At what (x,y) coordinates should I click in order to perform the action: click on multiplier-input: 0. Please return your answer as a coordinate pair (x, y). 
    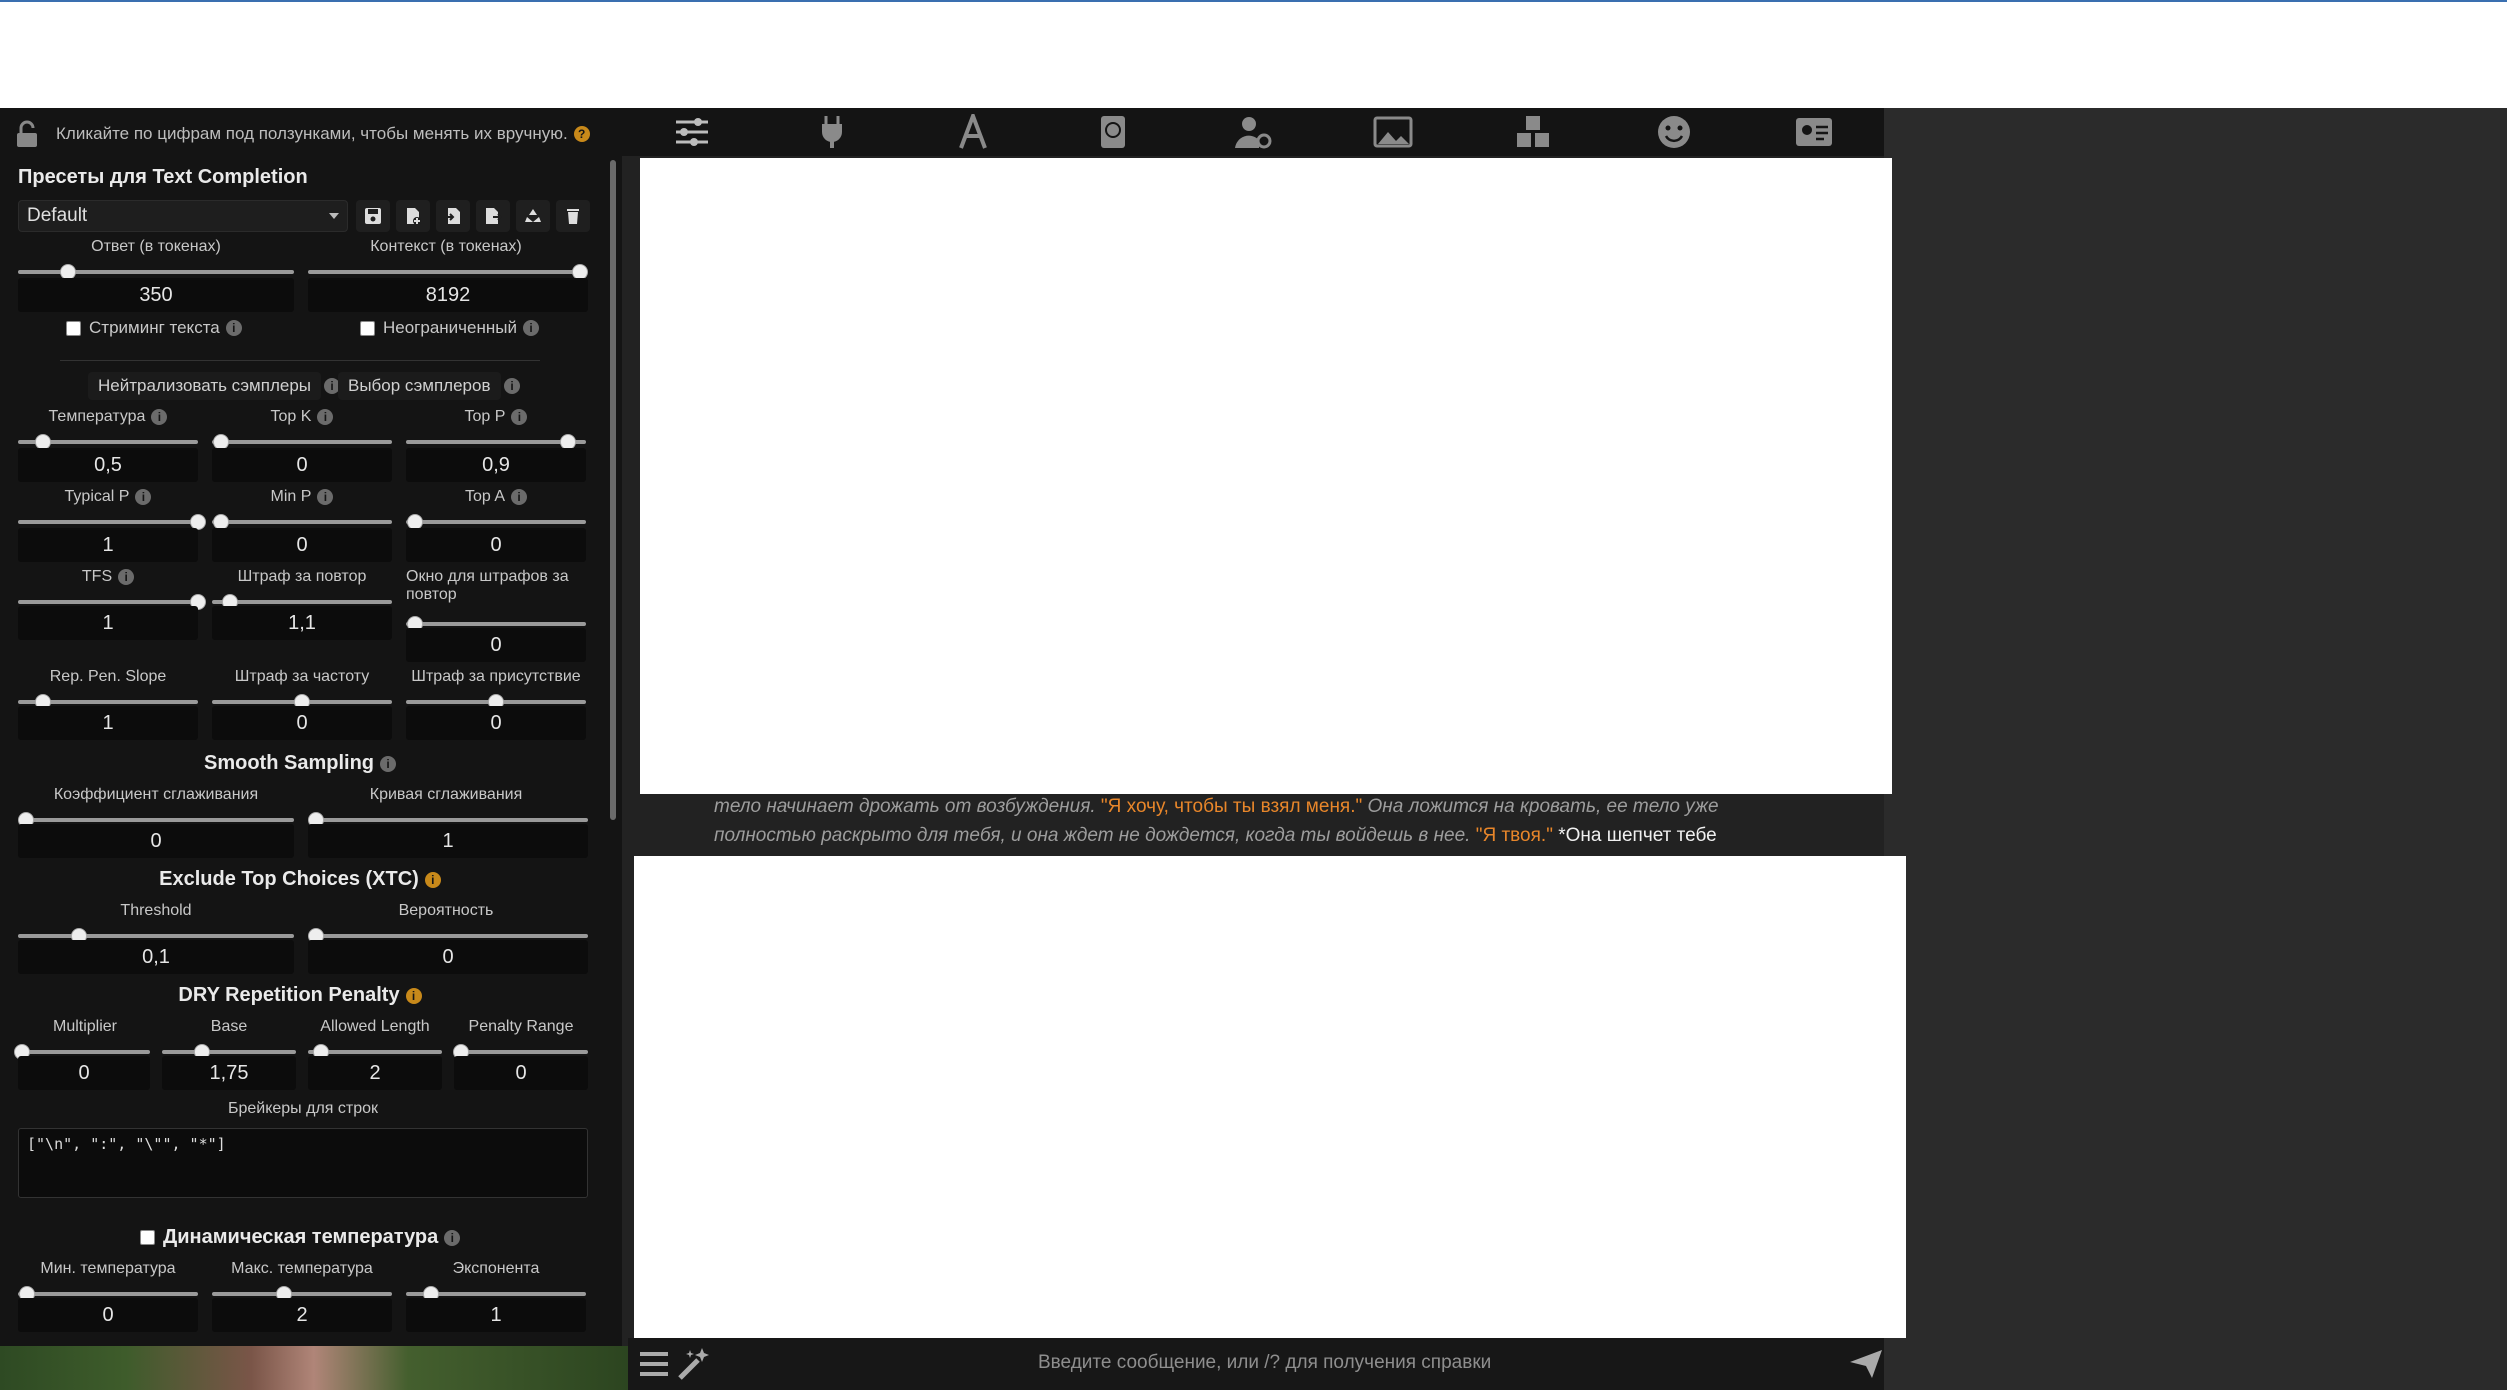
    Looking at the image, I should click on (84, 1073).